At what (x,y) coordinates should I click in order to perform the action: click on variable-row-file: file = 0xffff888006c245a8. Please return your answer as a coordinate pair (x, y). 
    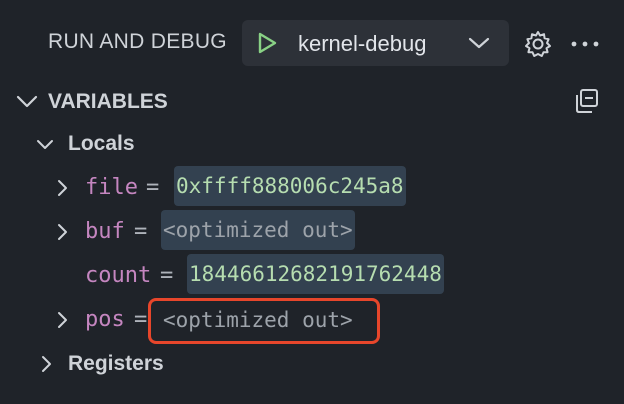
    Looking at the image, I should click on (312, 188).